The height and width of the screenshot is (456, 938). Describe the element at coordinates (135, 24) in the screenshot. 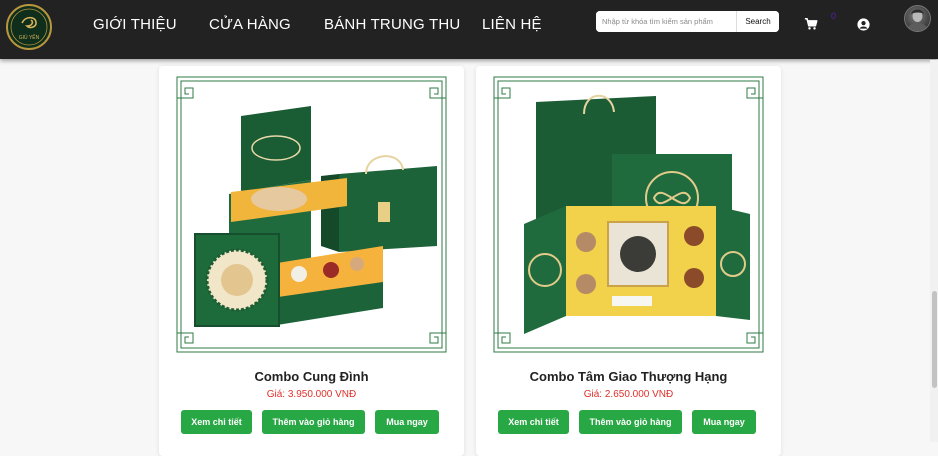

I see `nav-link-about: GIỚI THIỆU` at that location.